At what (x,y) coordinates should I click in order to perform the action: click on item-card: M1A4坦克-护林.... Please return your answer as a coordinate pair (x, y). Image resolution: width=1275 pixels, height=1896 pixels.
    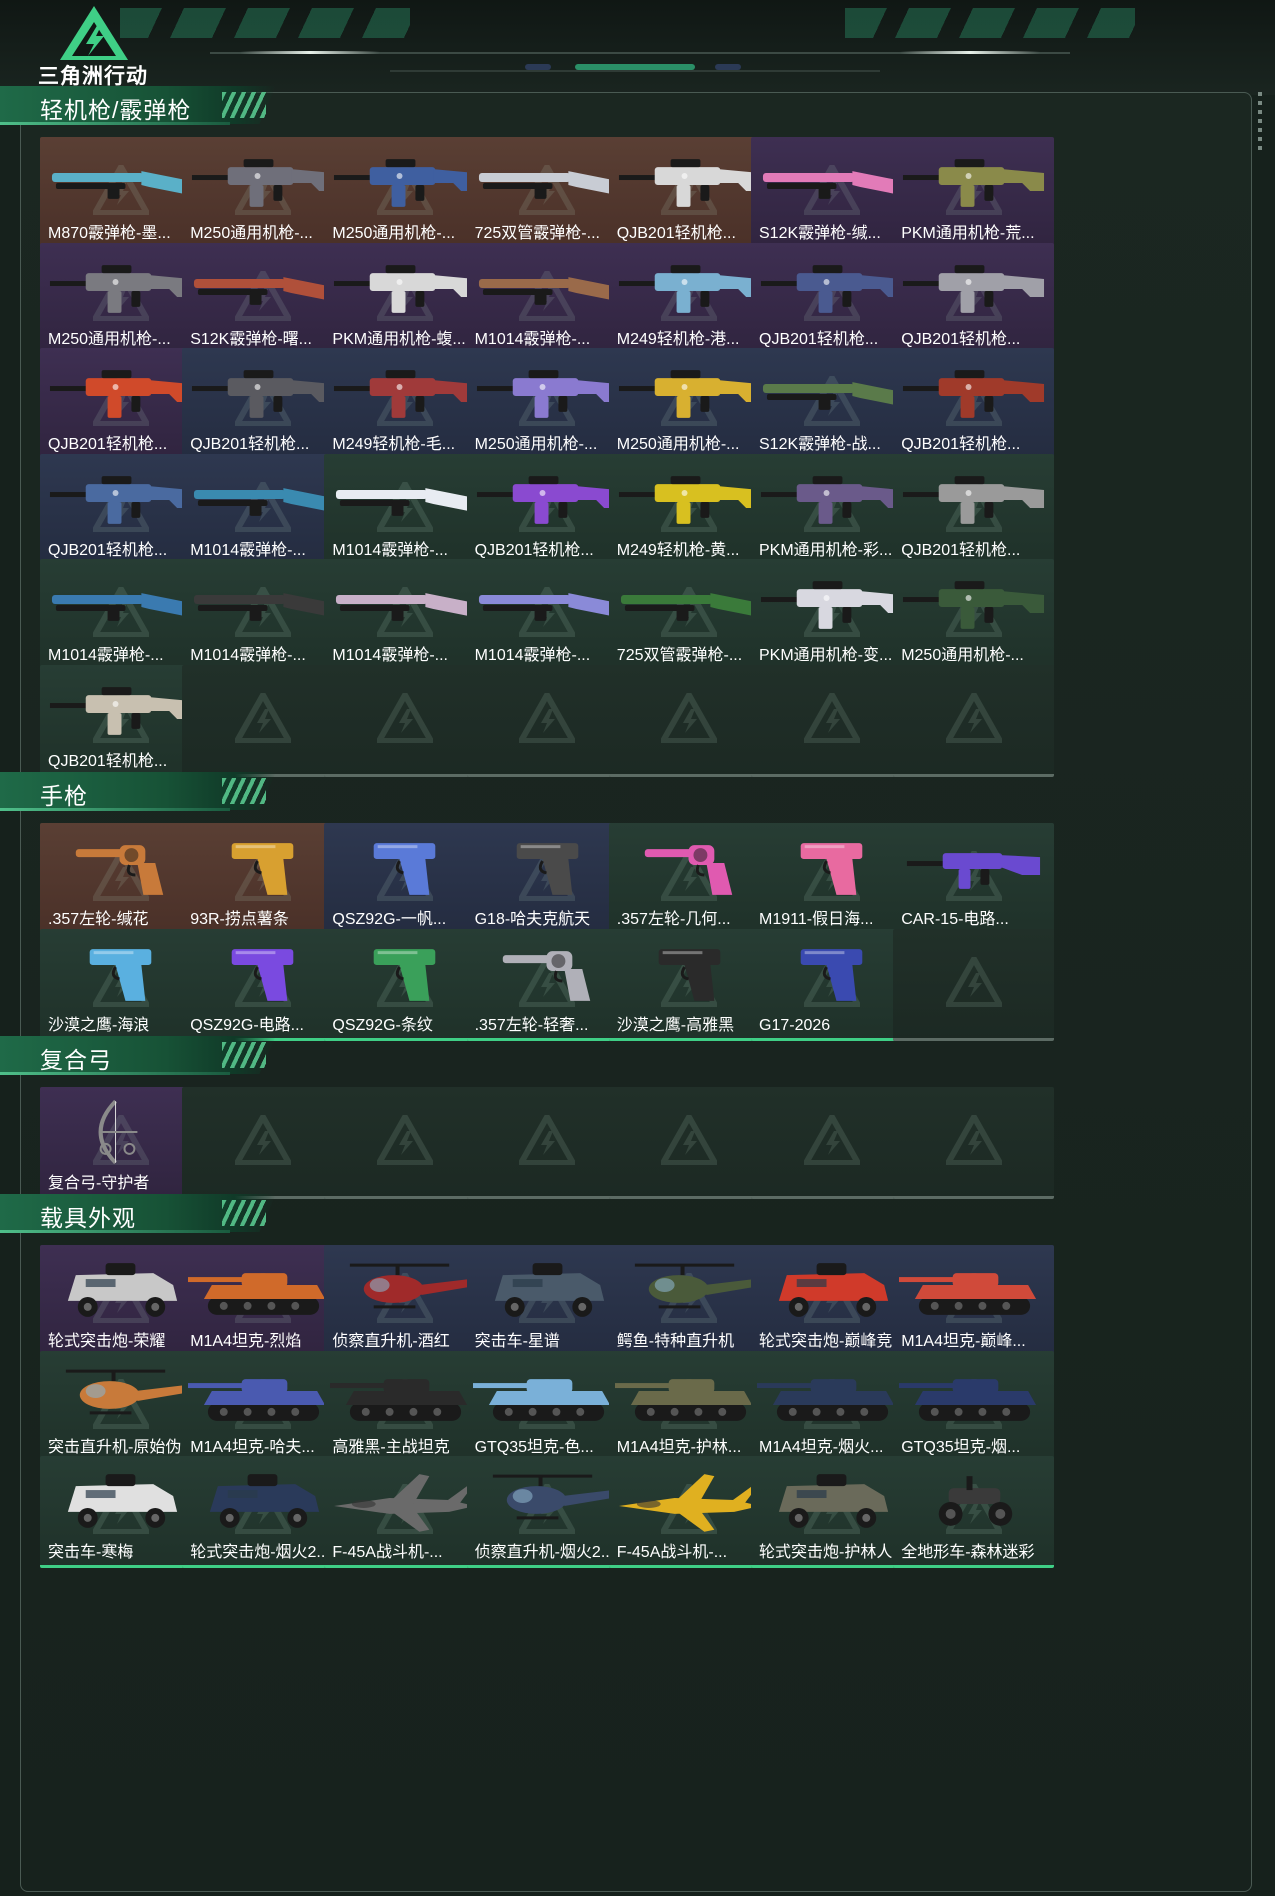
    Looking at the image, I should click on (689, 1406).